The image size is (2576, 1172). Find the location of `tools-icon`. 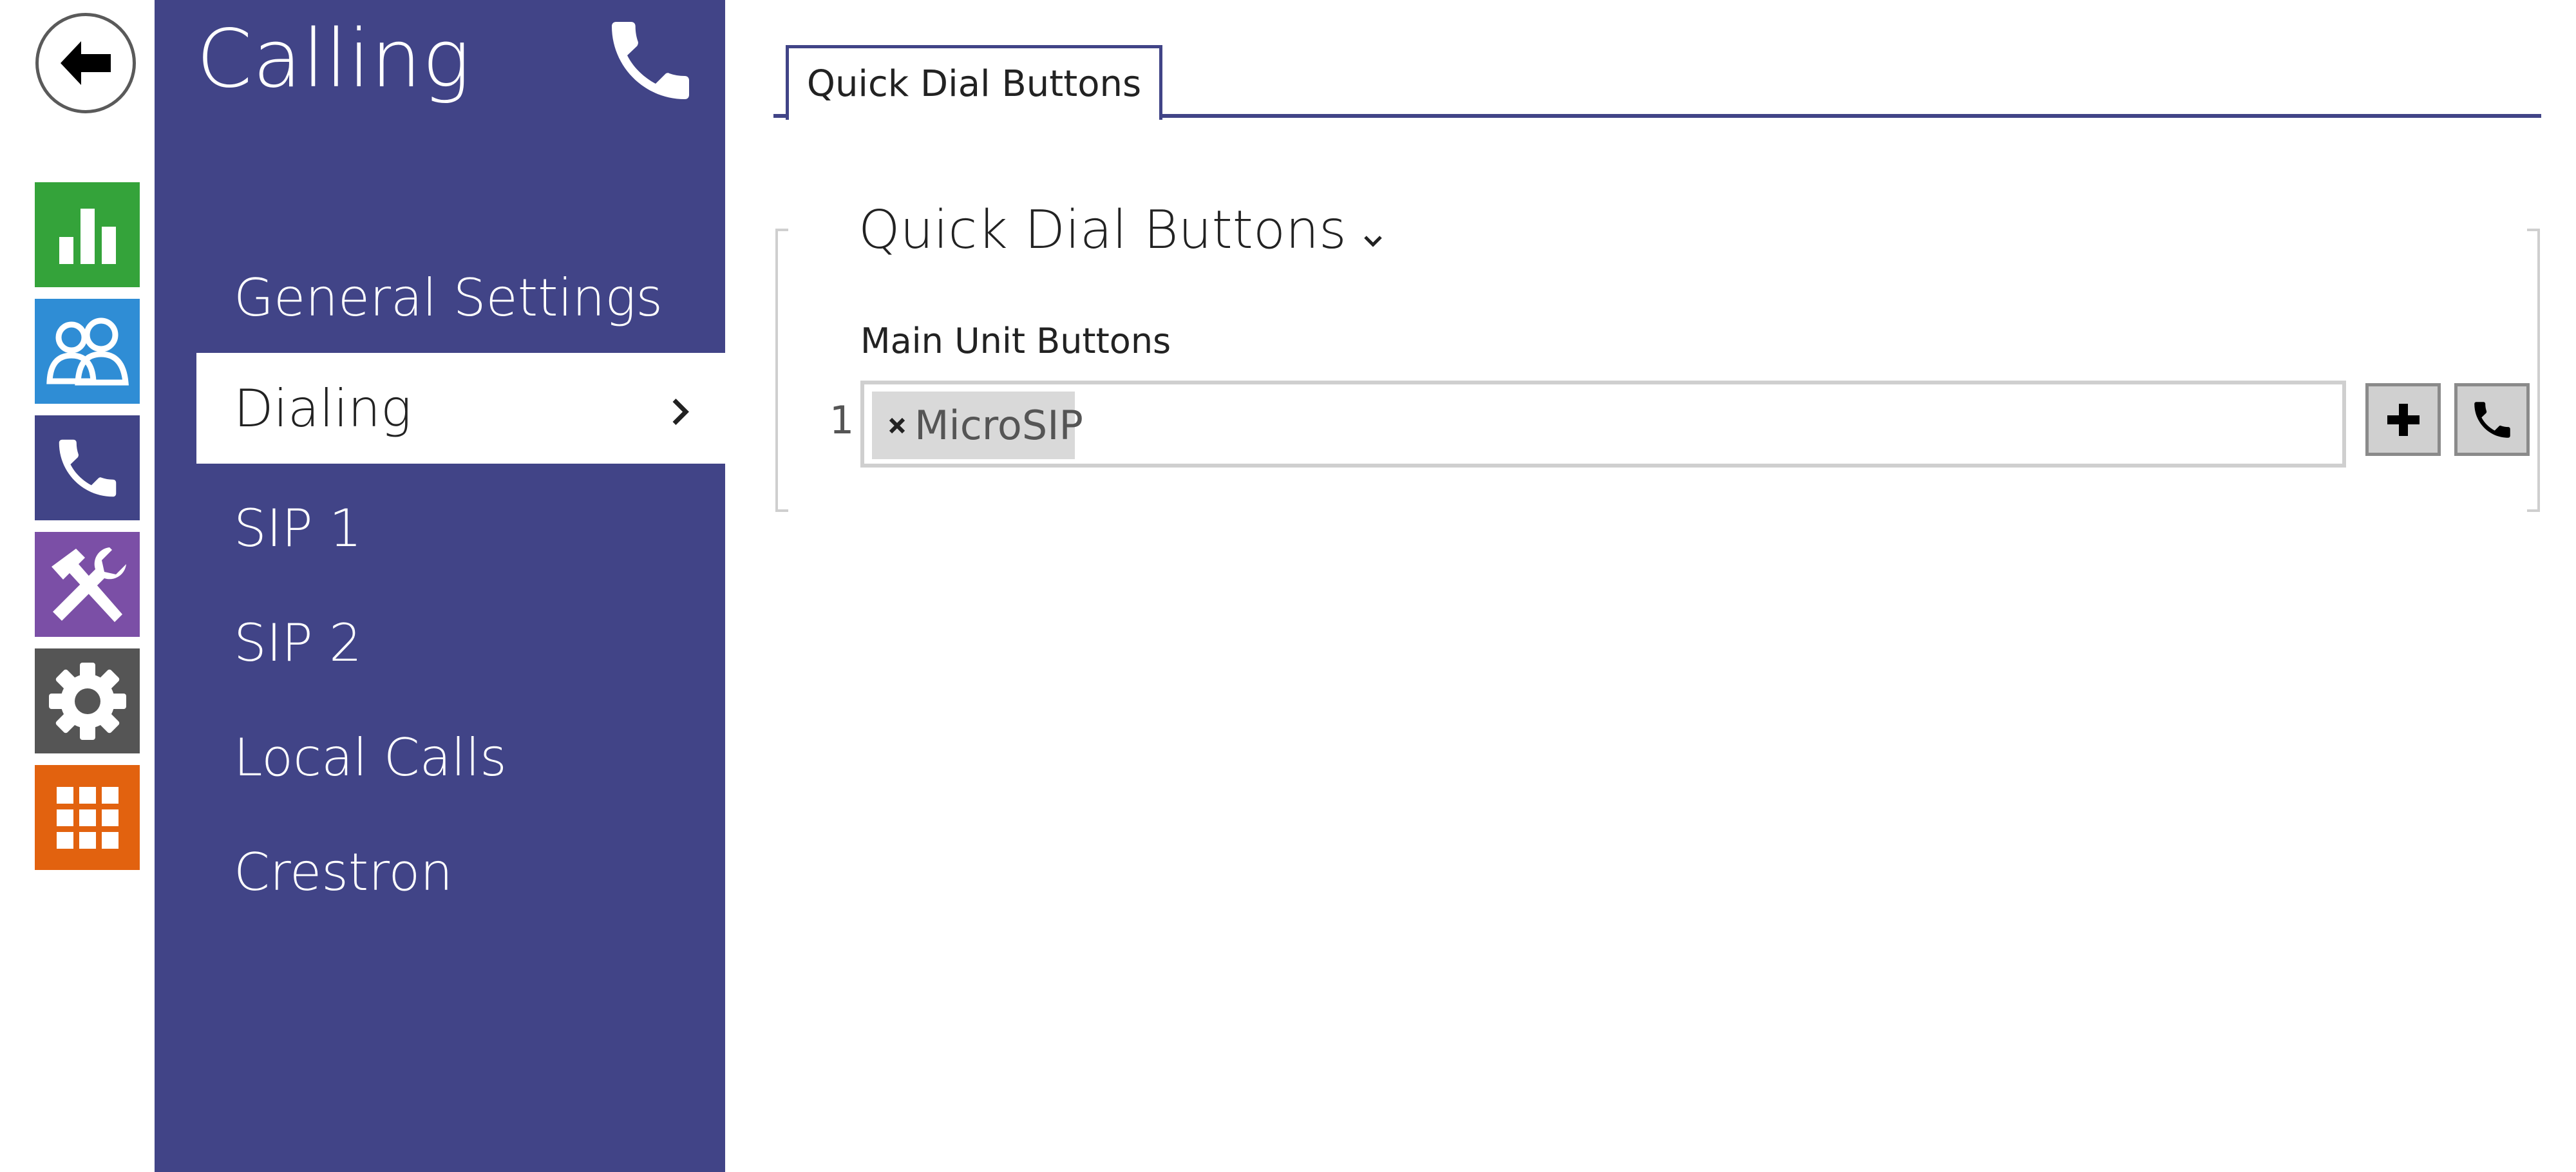

tools-icon is located at coordinates (88, 584).